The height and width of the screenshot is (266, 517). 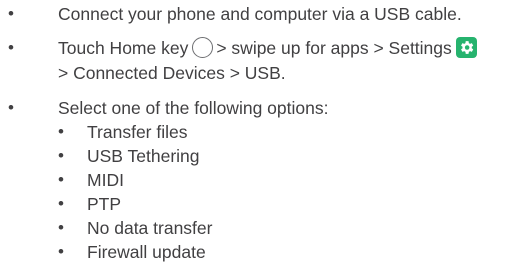 What do you see at coordinates (193, 108) in the screenshot?
I see `step-select-option: Select one of the following options:` at bounding box center [193, 108].